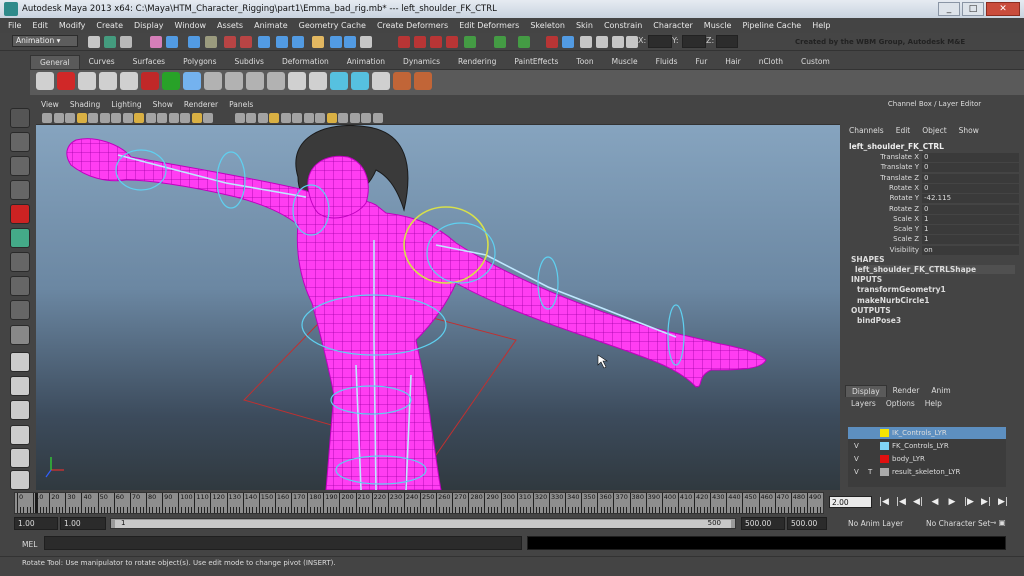 This screenshot has width=1024, height=576. What do you see at coordinates (918, 503) in the screenshot?
I see `step-back-frame-icon: ◀|` at bounding box center [918, 503].